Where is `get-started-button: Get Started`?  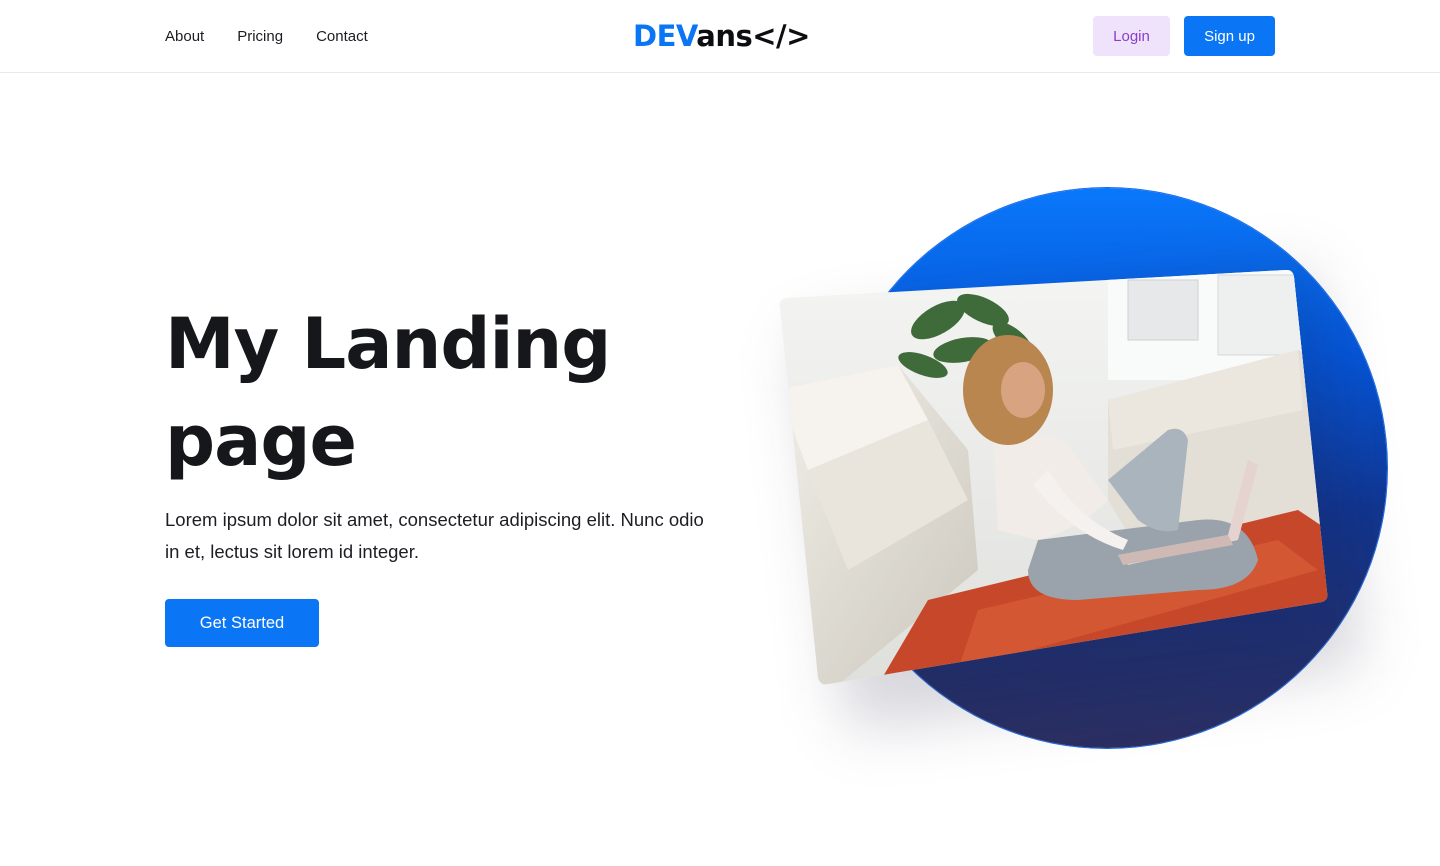 get-started-button: Get Started is located at coordinates (242, 623).